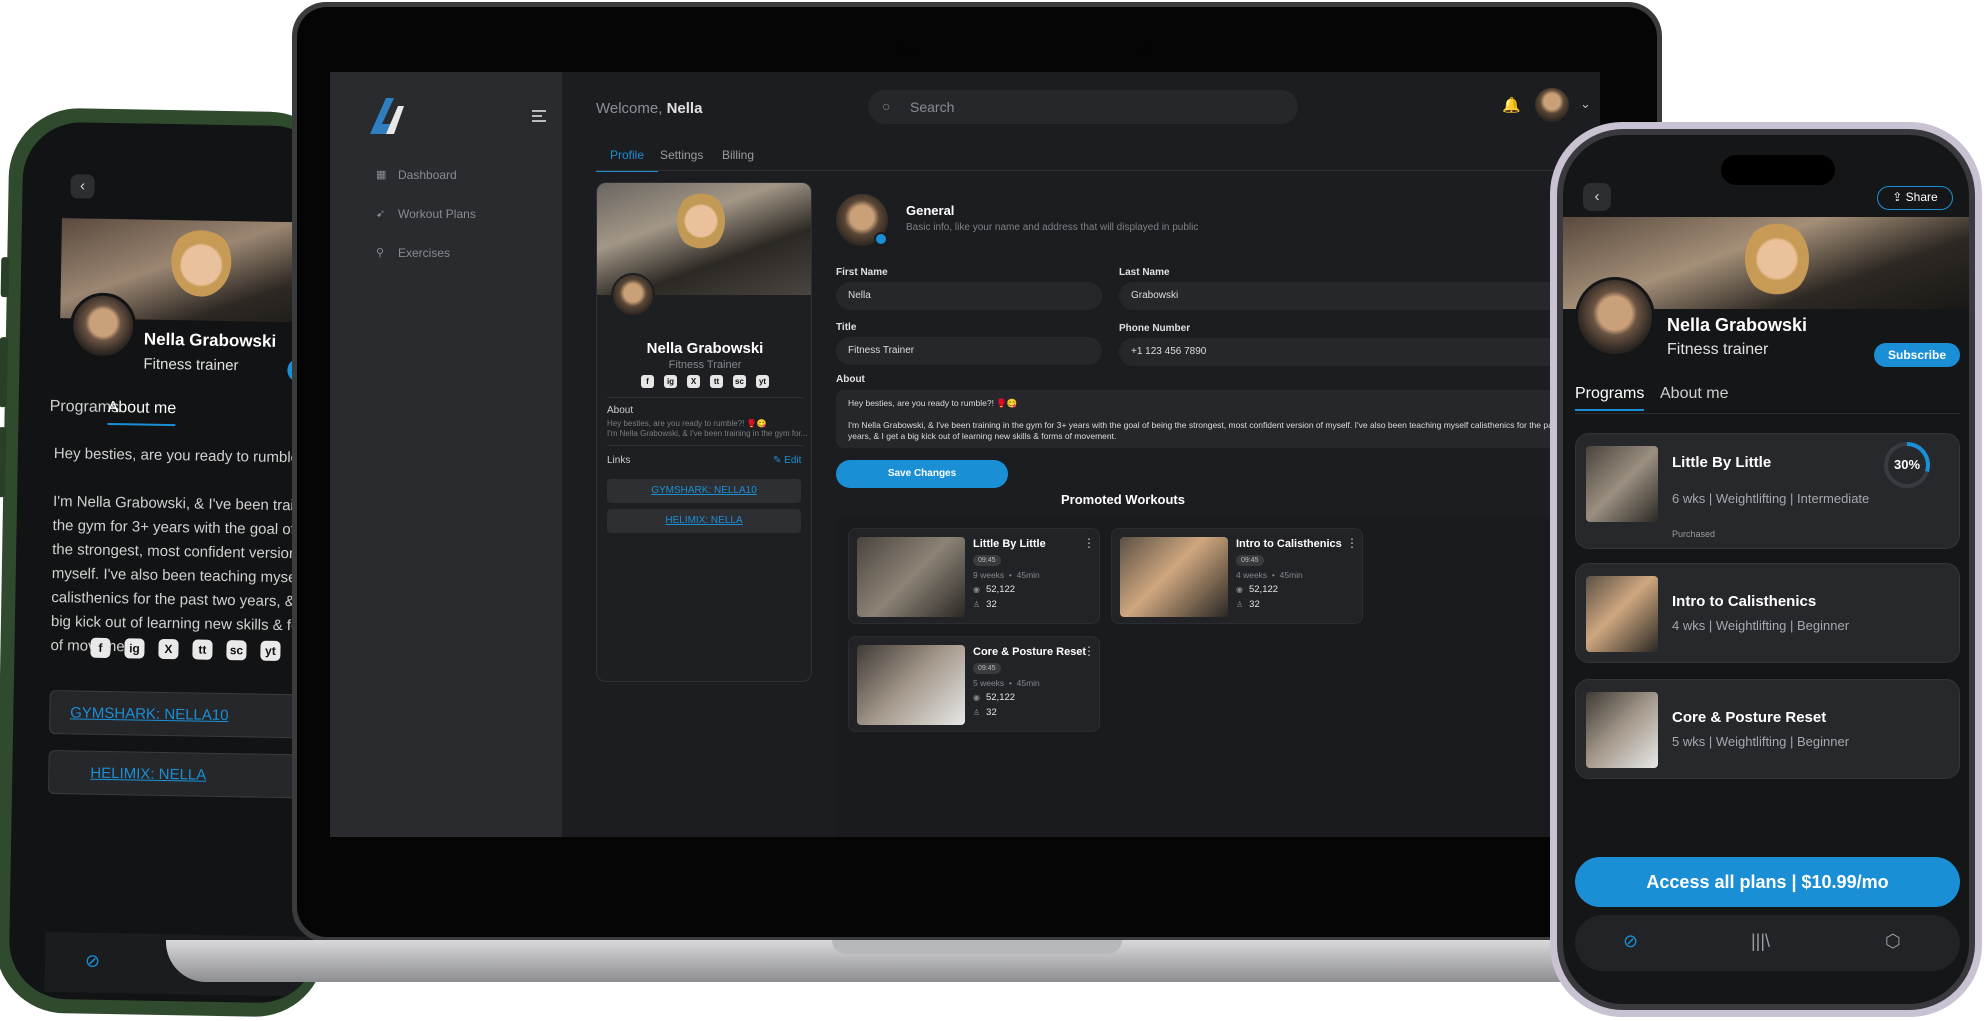 This screenshot has height=1021, width=1987. What do you see at coordinates (977, 712) in the screenshot?
I see `user-icon: ♙` at bounding box center [977, 712].